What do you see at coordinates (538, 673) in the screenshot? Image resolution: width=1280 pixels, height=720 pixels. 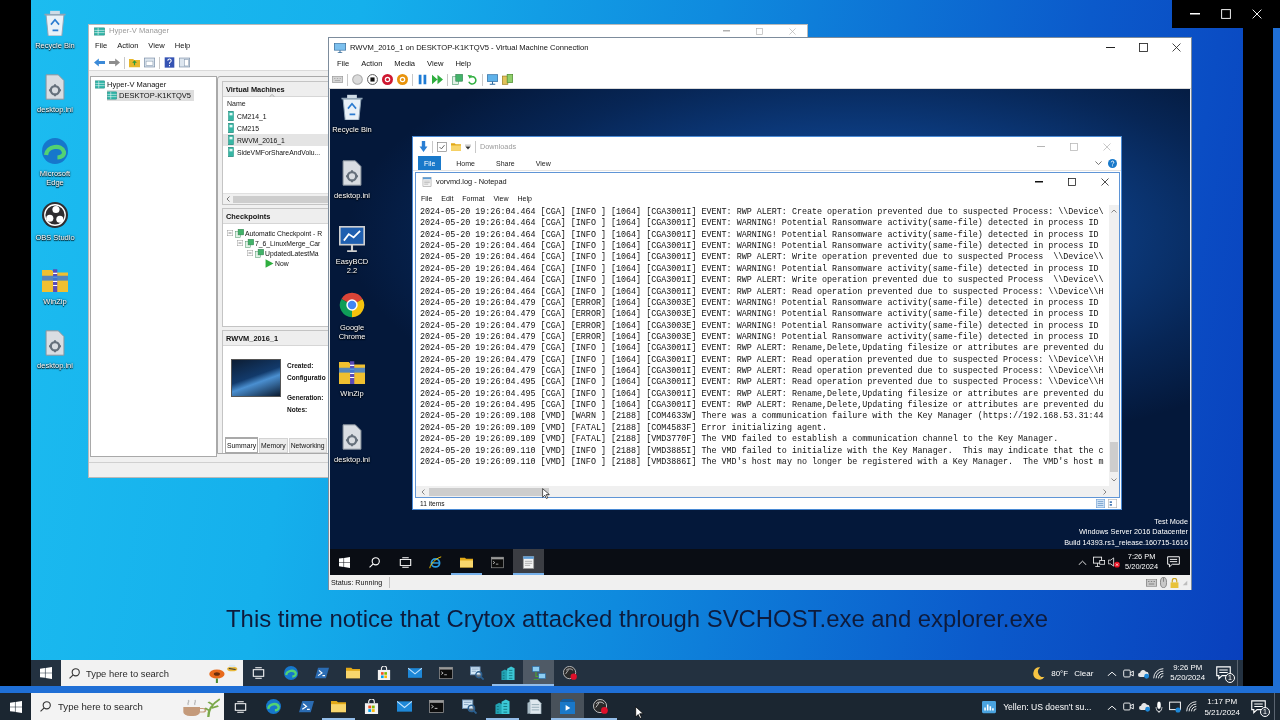 I see `networked-computers-icon` at bounding box center [538, 673].